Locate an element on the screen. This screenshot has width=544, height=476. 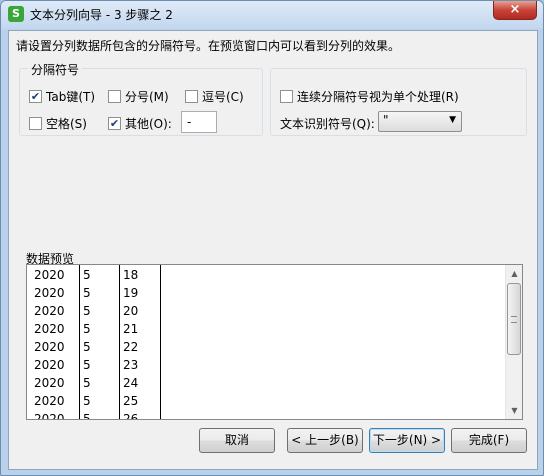
table-cell: 21 is located at coordinates (131, 329).